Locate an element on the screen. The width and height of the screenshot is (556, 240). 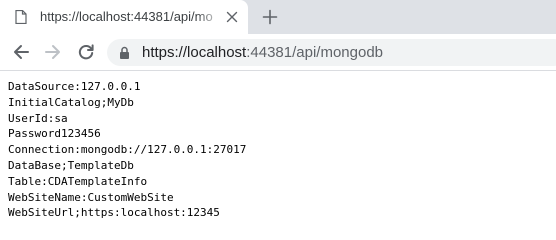
content-line: Password123456 is located at coordinates (54, 134).